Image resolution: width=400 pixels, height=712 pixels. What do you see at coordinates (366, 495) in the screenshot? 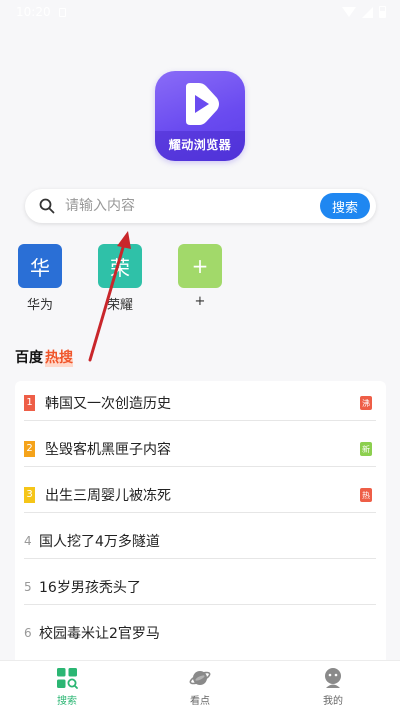
I see `hot-tag: 热` at bounding box center [366, 495].